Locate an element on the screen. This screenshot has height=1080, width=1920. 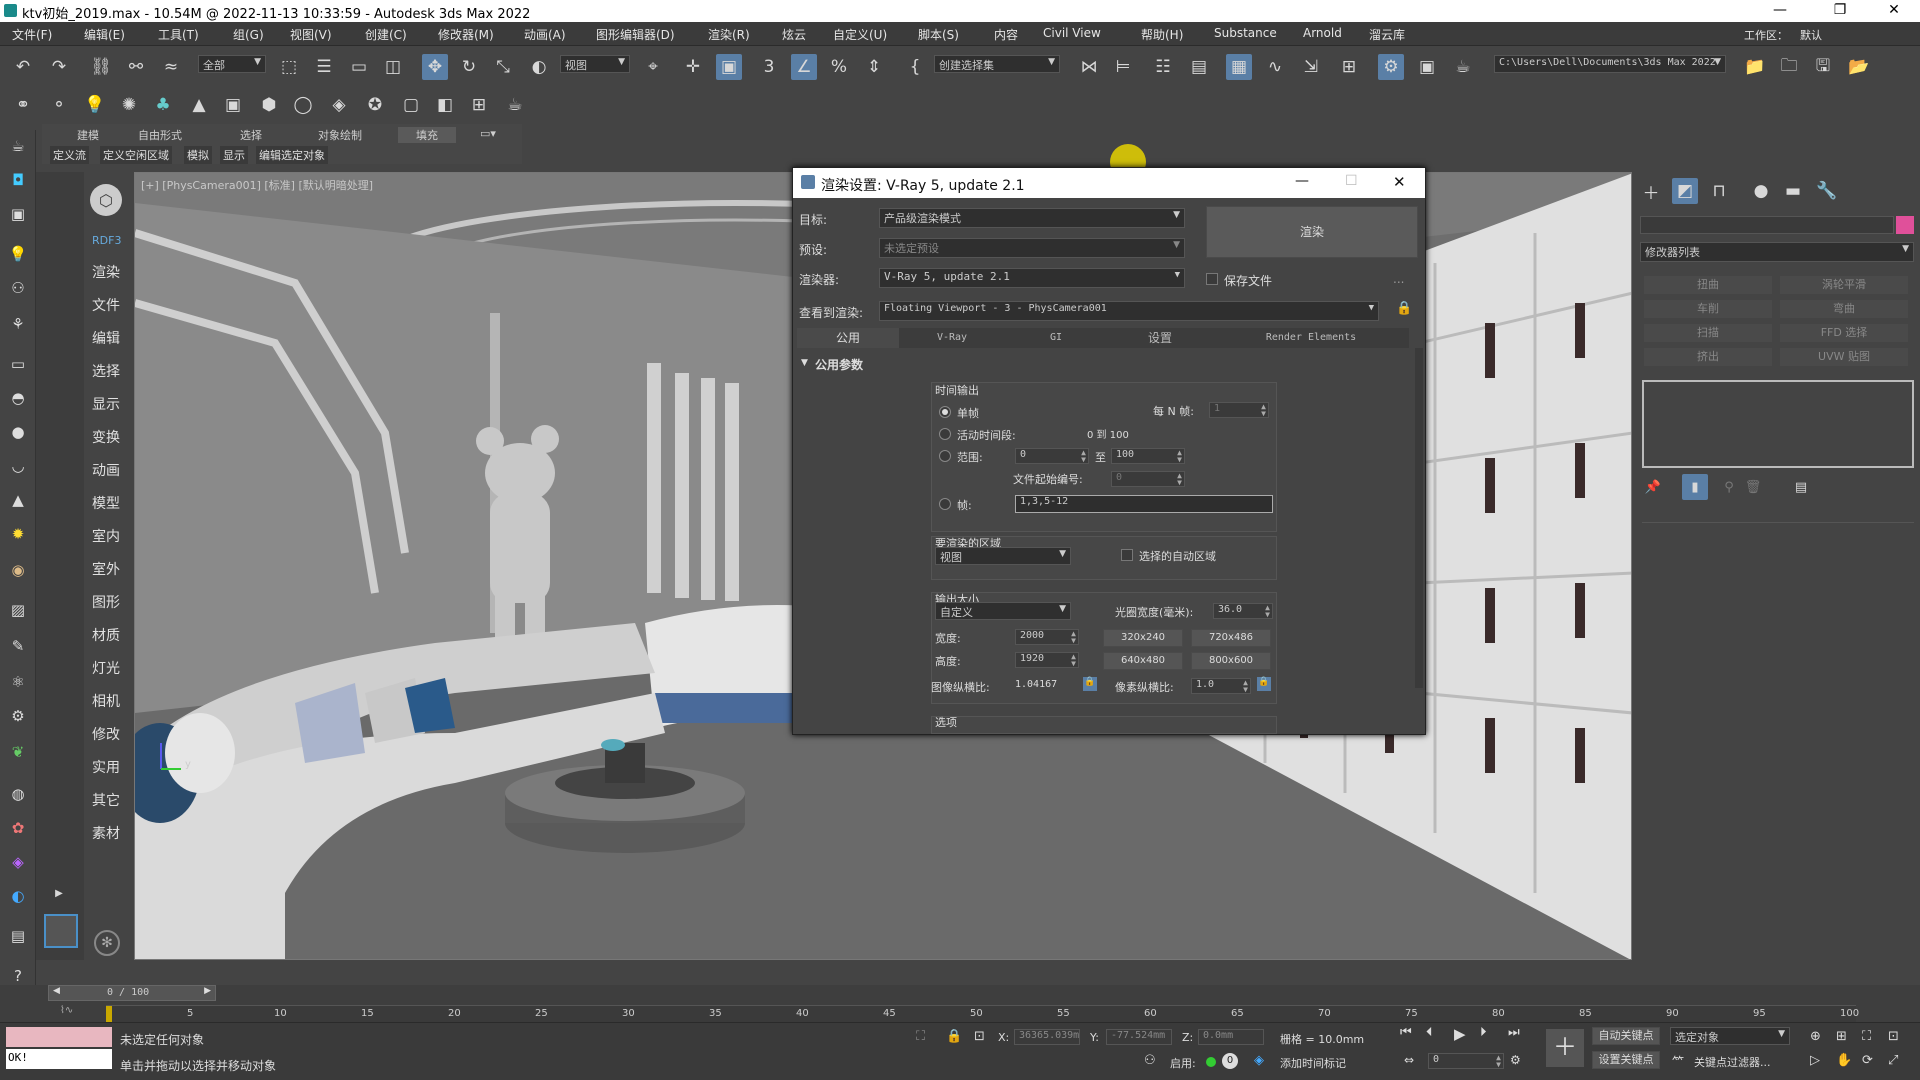
tab-common: 公用 is located at coordinates (848, 338).